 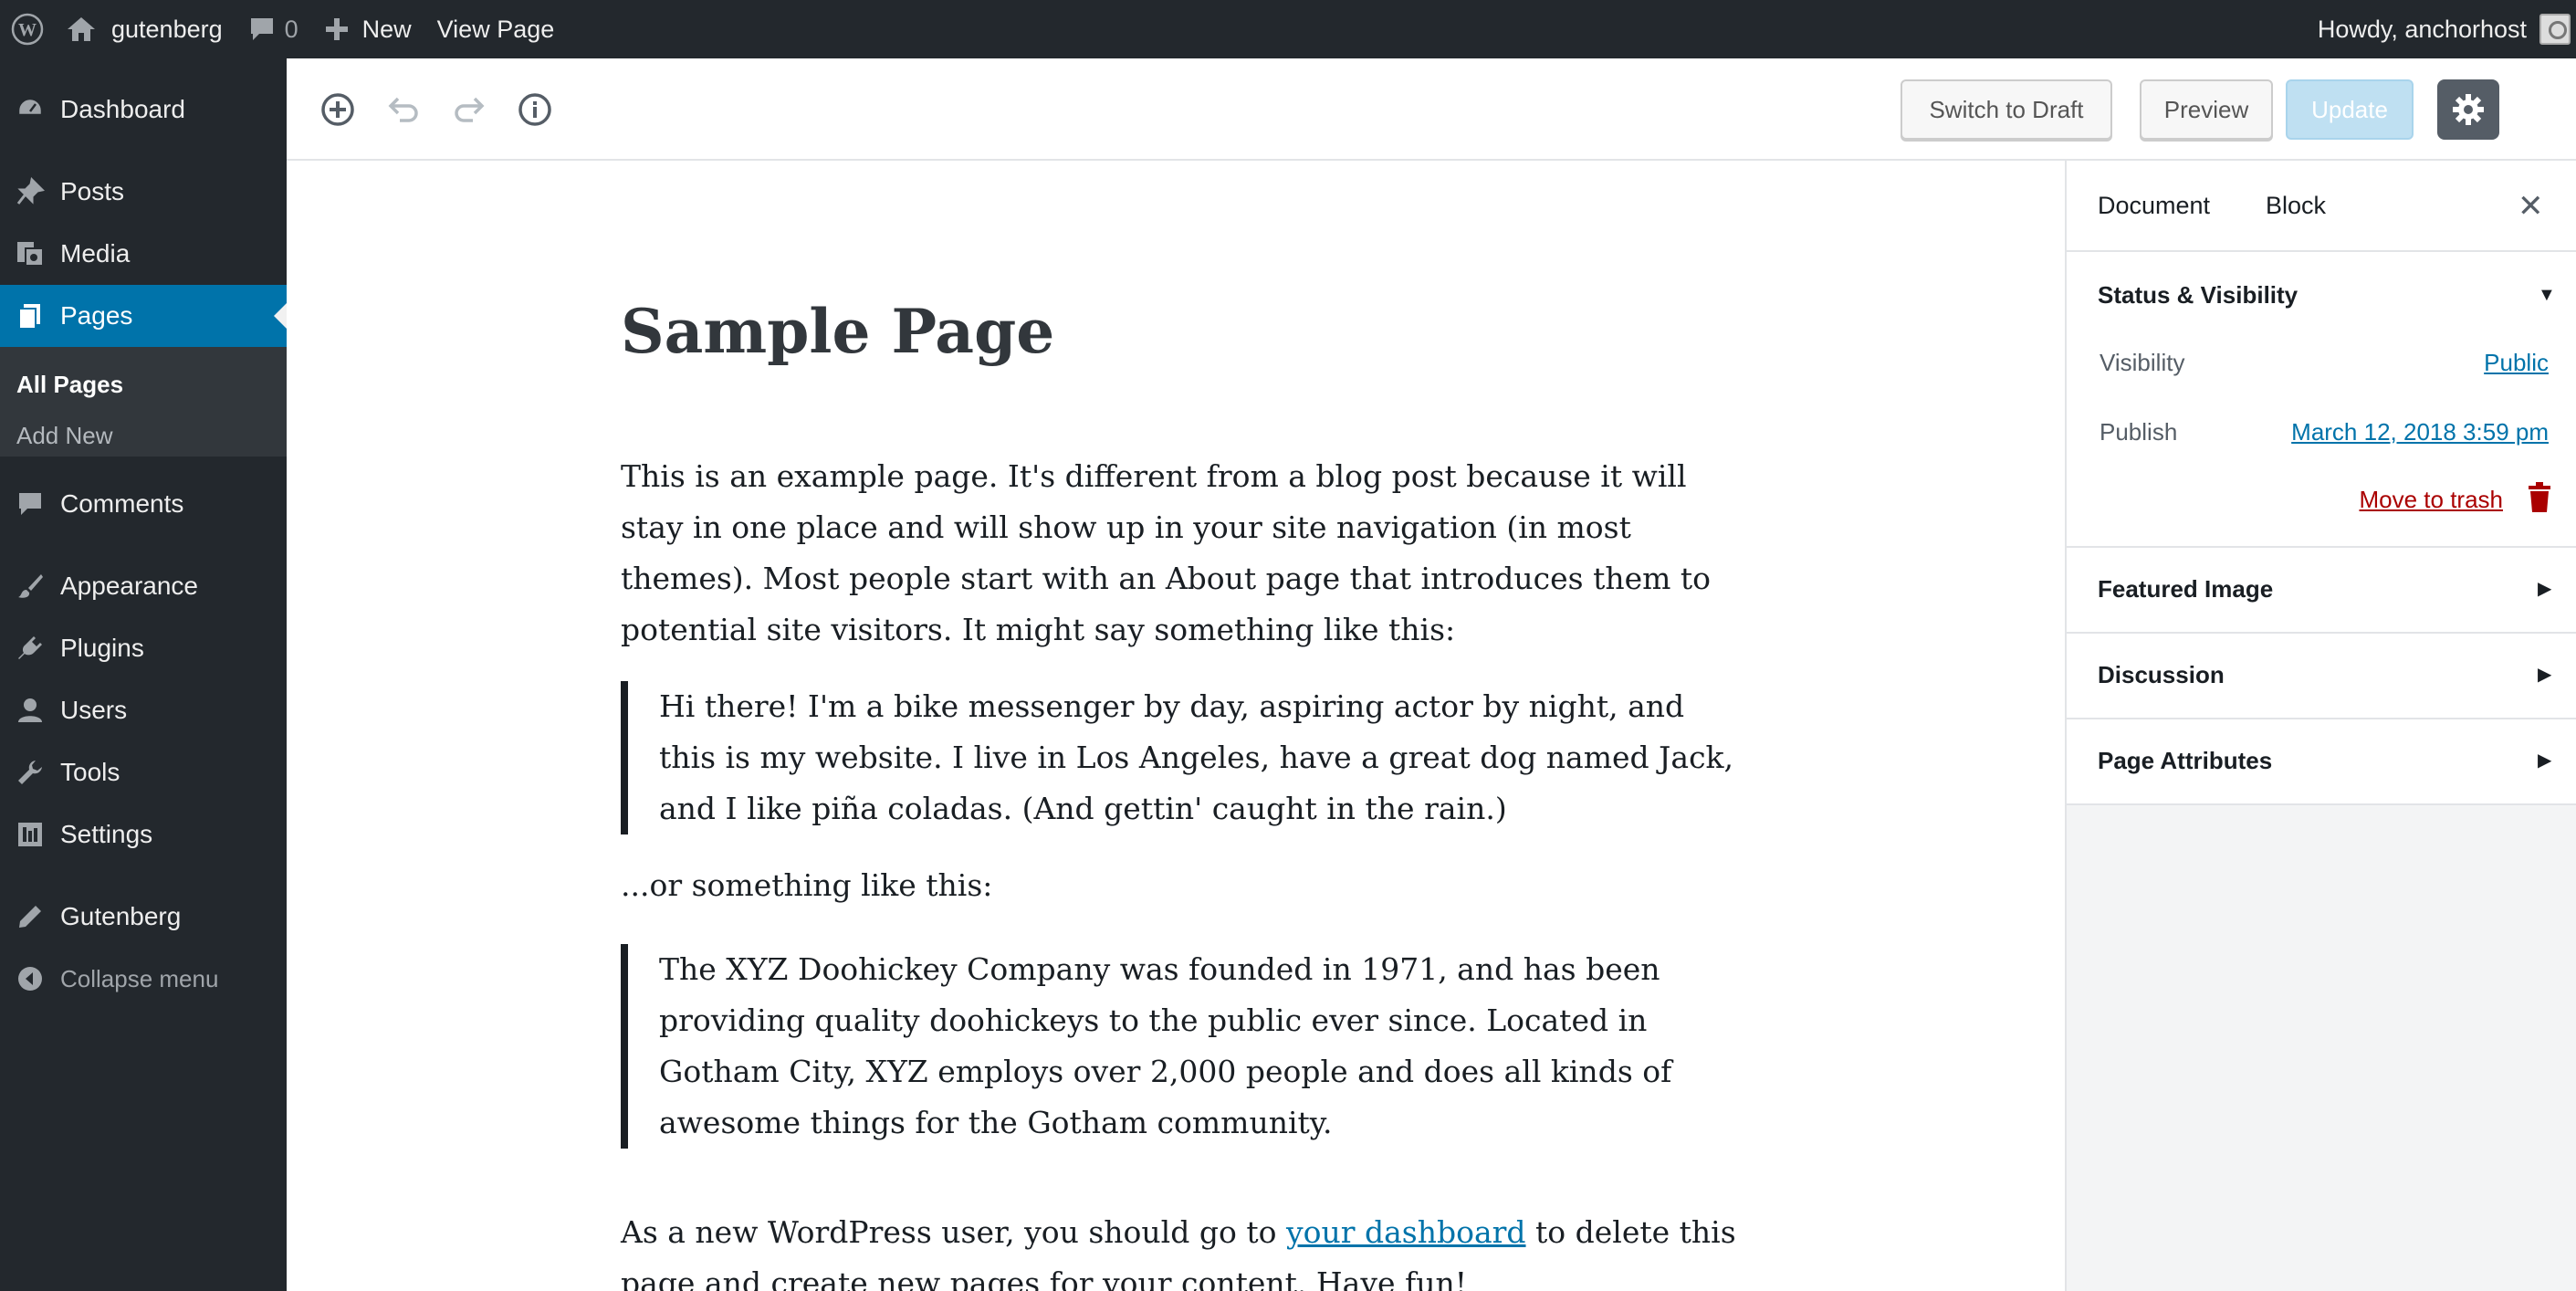 I want to click on panel-title-status: Status & Visibility, so click(x=2198, y=295).